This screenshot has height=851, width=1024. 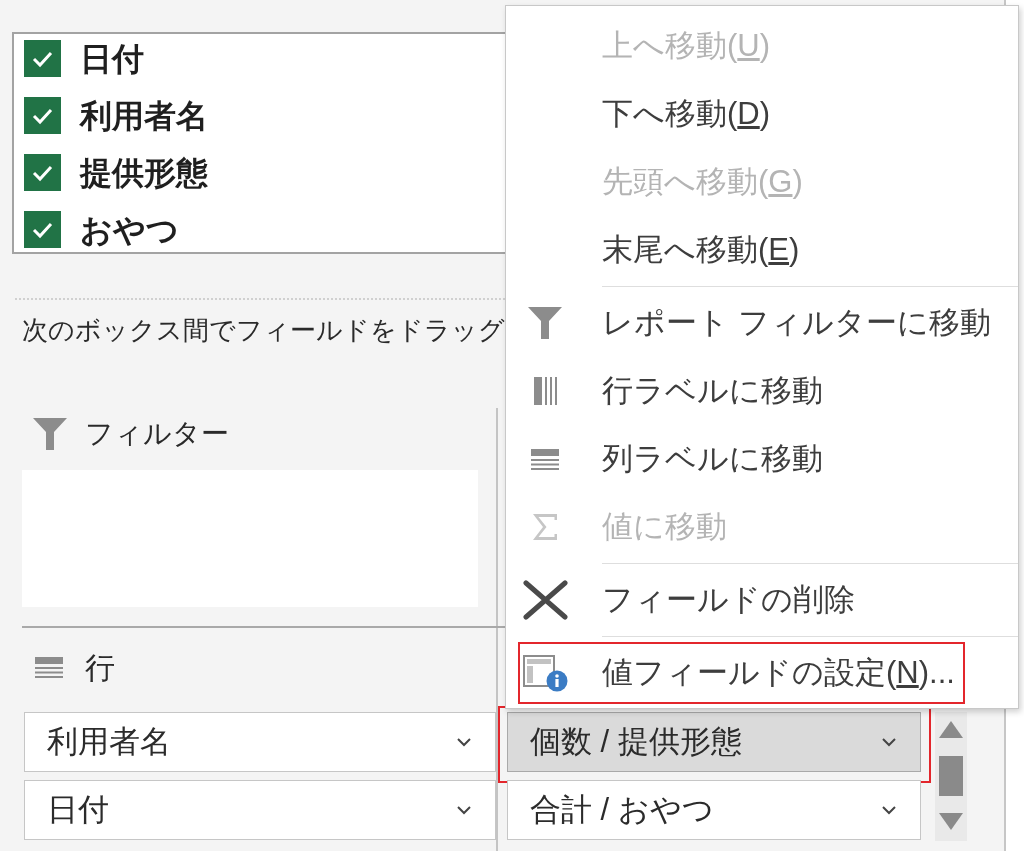 I want to click on menu-item: 行ラベルに移動, so click(x=675, y=391).